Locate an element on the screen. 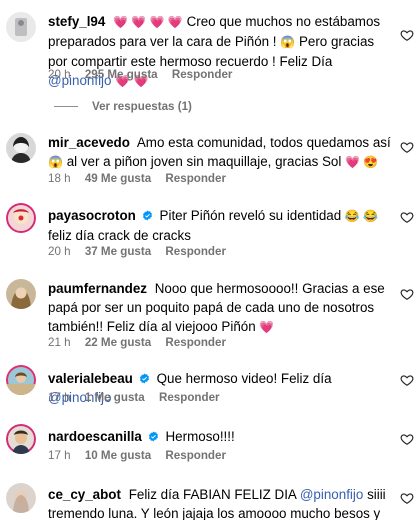  comment-meta: 17 h 10 Me gusta Responder is located at coordinates (142, 455).